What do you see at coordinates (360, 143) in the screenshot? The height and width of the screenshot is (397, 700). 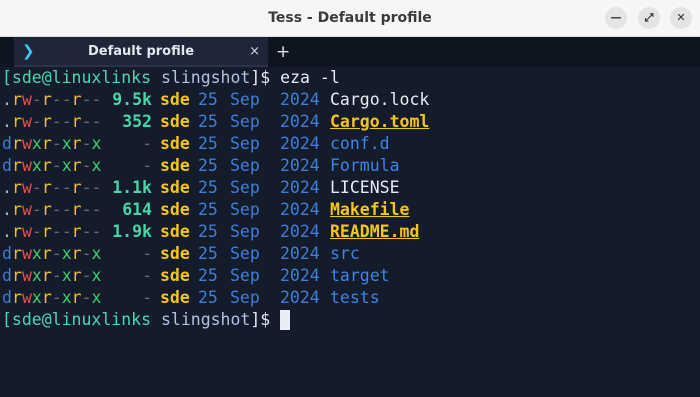 I see `file-name: conf.d` at bounding box center [360, 143].